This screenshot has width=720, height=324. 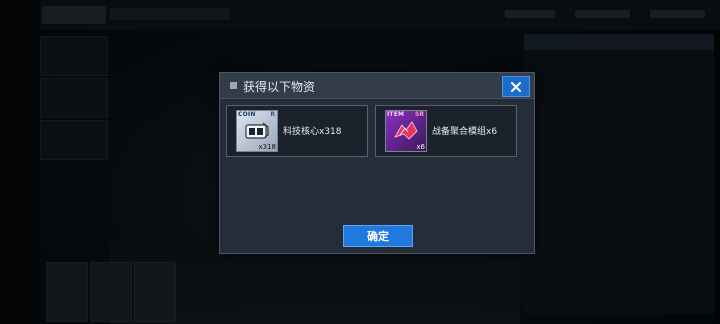 I want to click on reward-label: 战备聚合模组x6, so click(x=465, y=132).